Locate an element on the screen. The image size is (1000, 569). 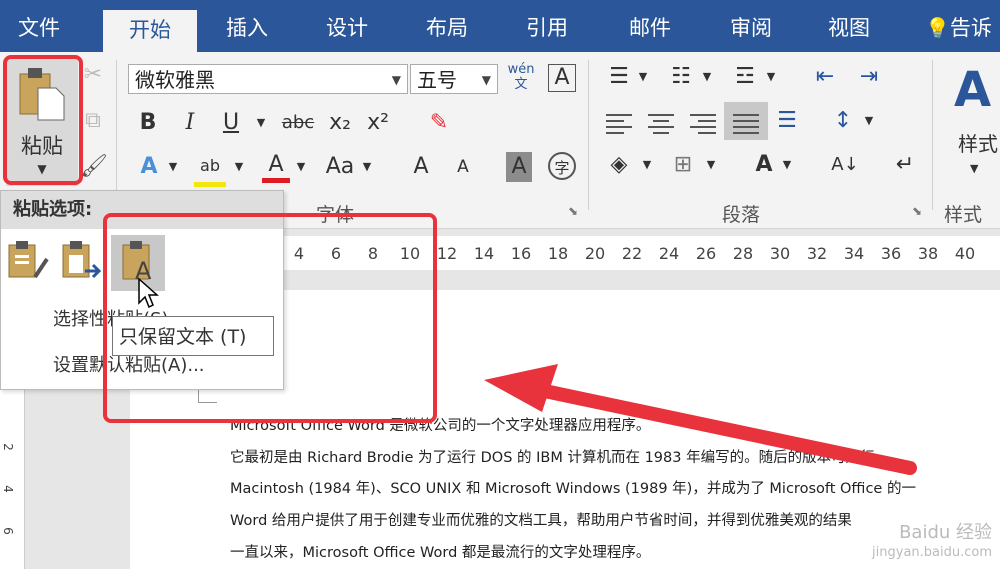
ruler-tick: 4 is located at coordinates (7, 489).